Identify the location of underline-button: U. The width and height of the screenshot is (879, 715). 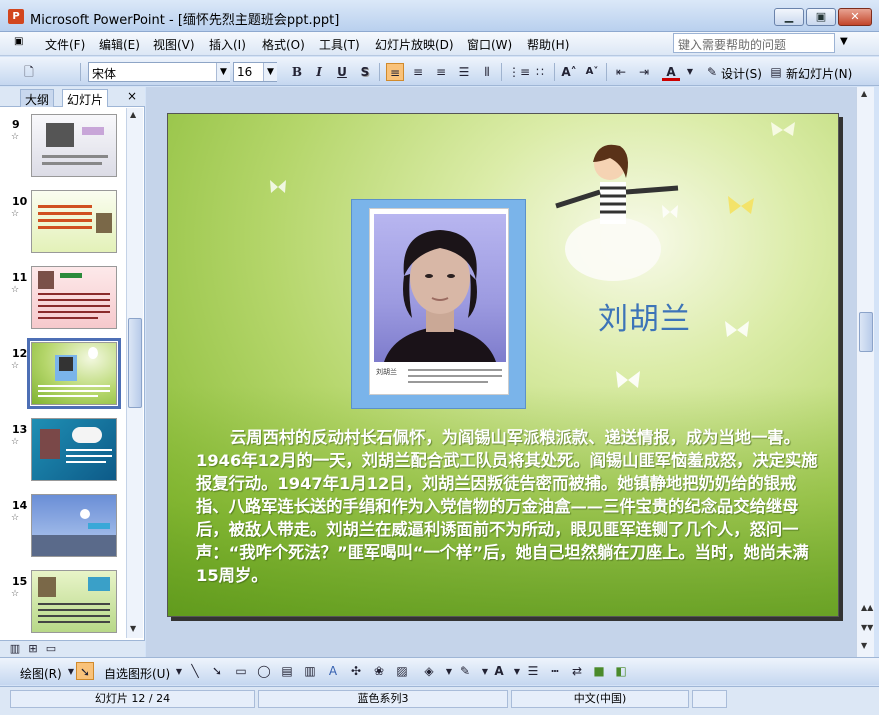
(342, 72).